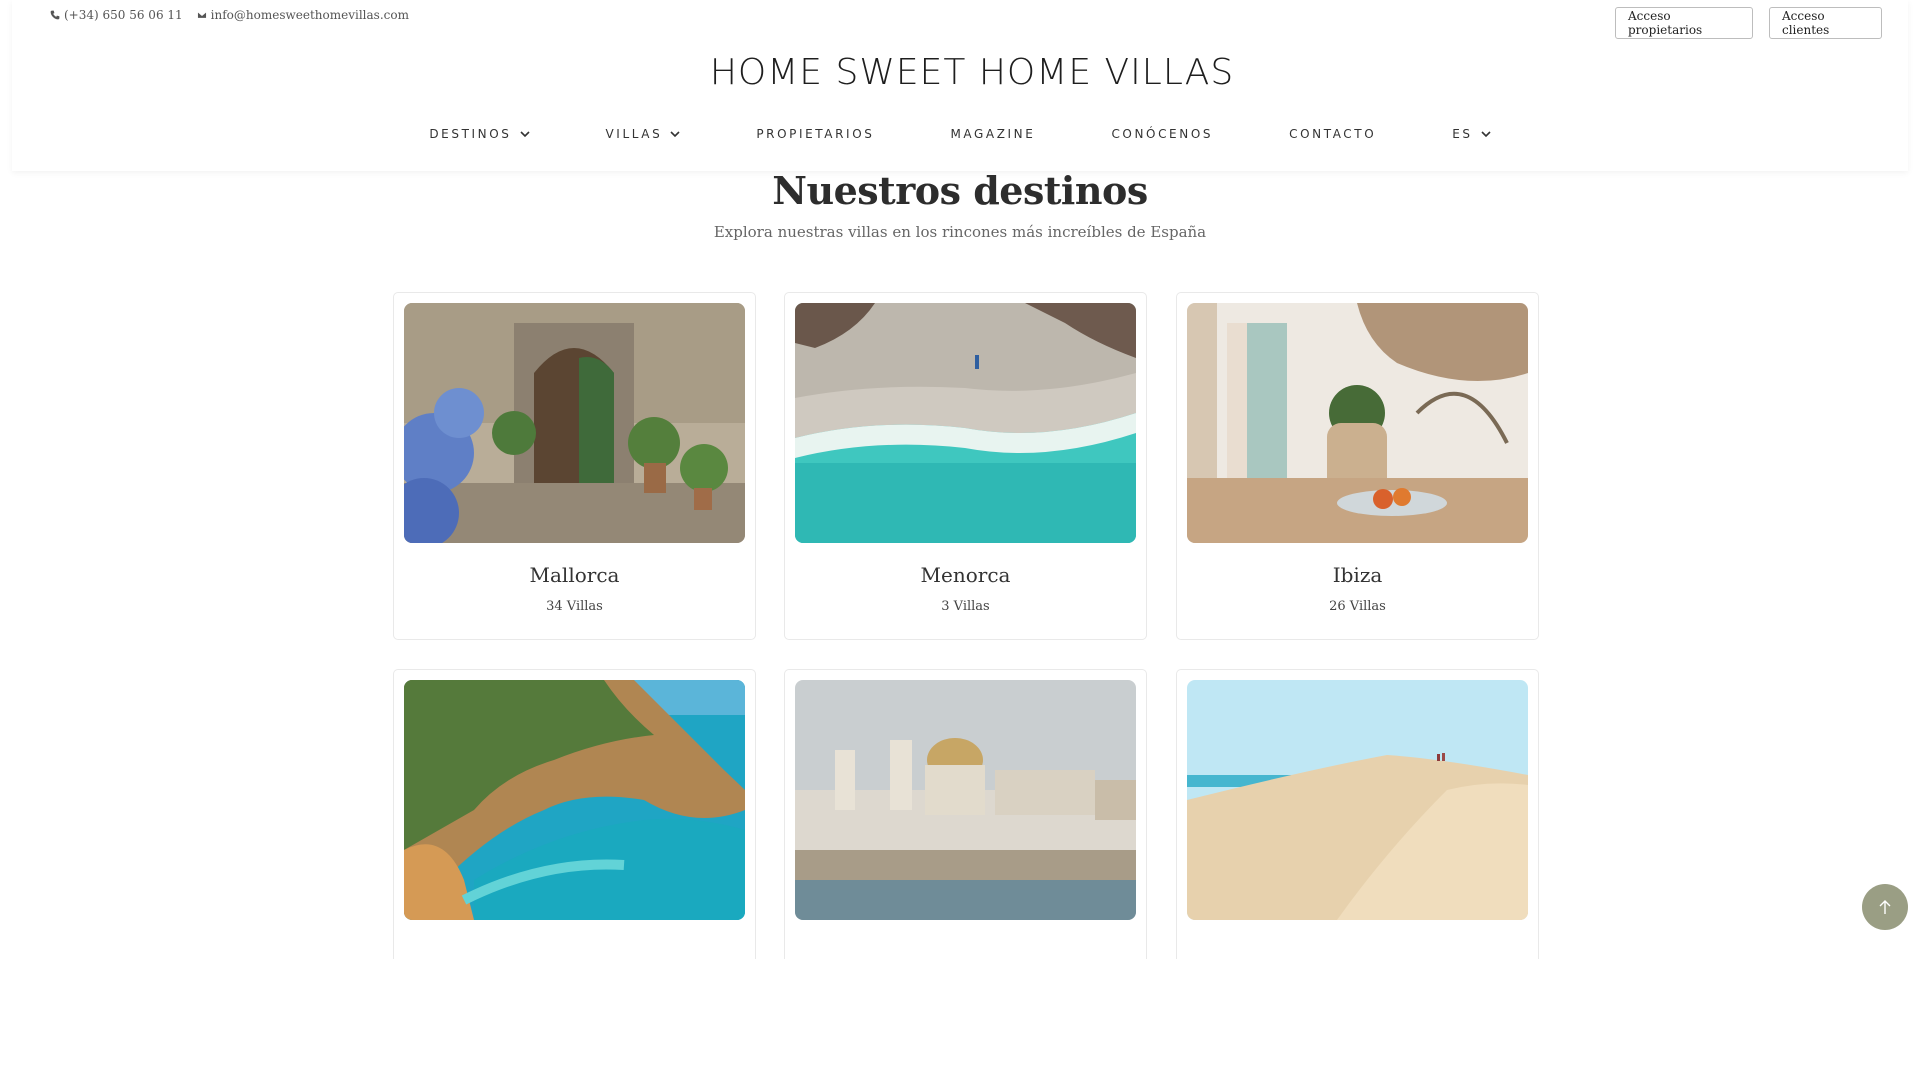 This screenshot has height=1080, width=1920. Describe the element at coordinates (574, 575) in the screenshot. I see `destination-name: Mallorca` at that location.